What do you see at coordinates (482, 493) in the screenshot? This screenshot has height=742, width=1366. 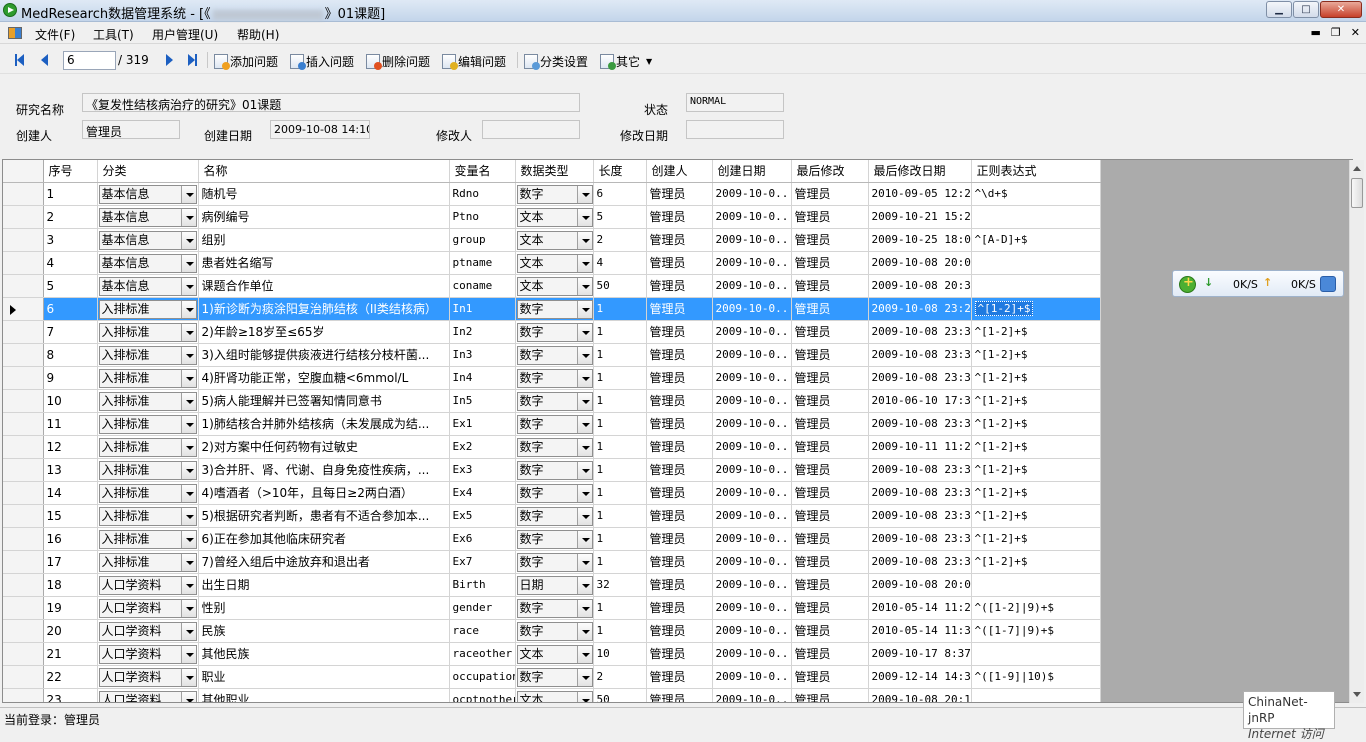 I see `variable-name-cell: Ex4` at bounding box center [482, 493].